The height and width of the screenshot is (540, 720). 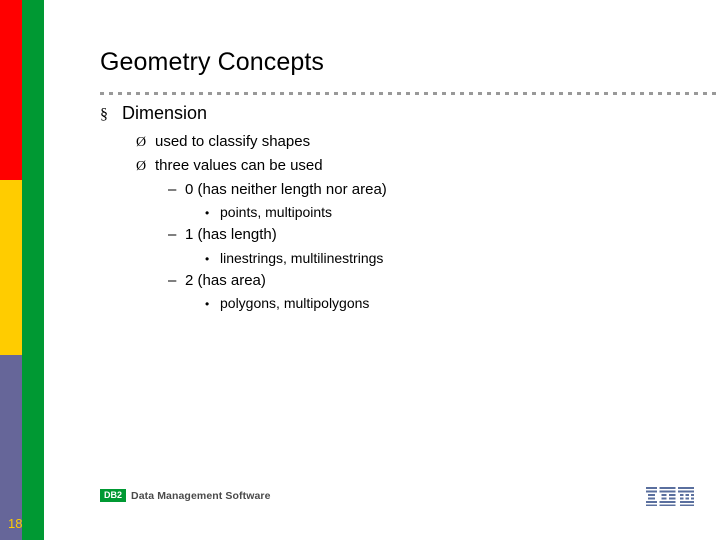 I want to click on list-item: • linestrings, multilinestrings, so click(x=452, y=258).